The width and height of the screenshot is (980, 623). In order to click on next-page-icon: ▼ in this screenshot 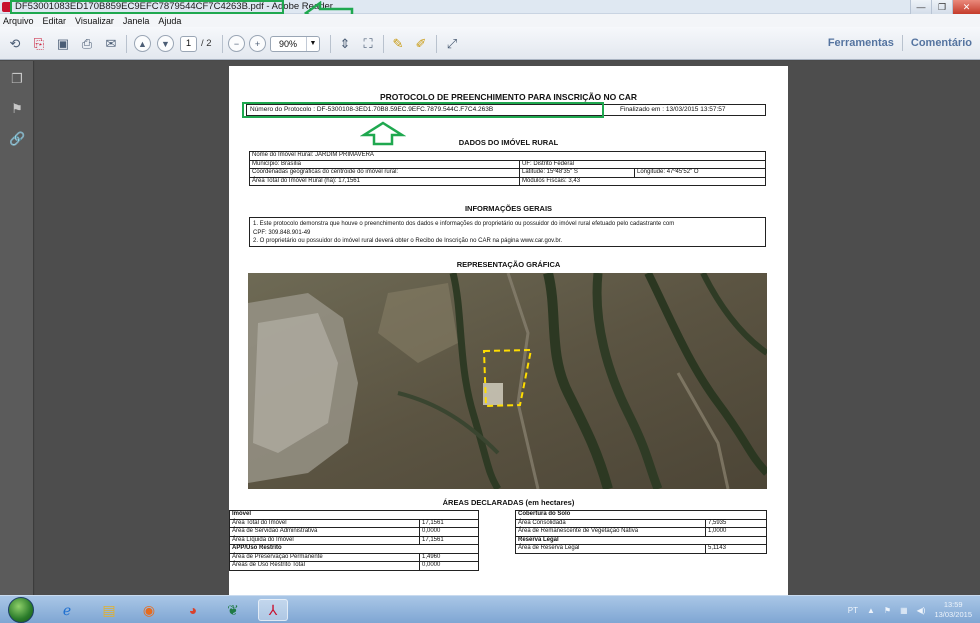, I will do `click(165, 43)`.